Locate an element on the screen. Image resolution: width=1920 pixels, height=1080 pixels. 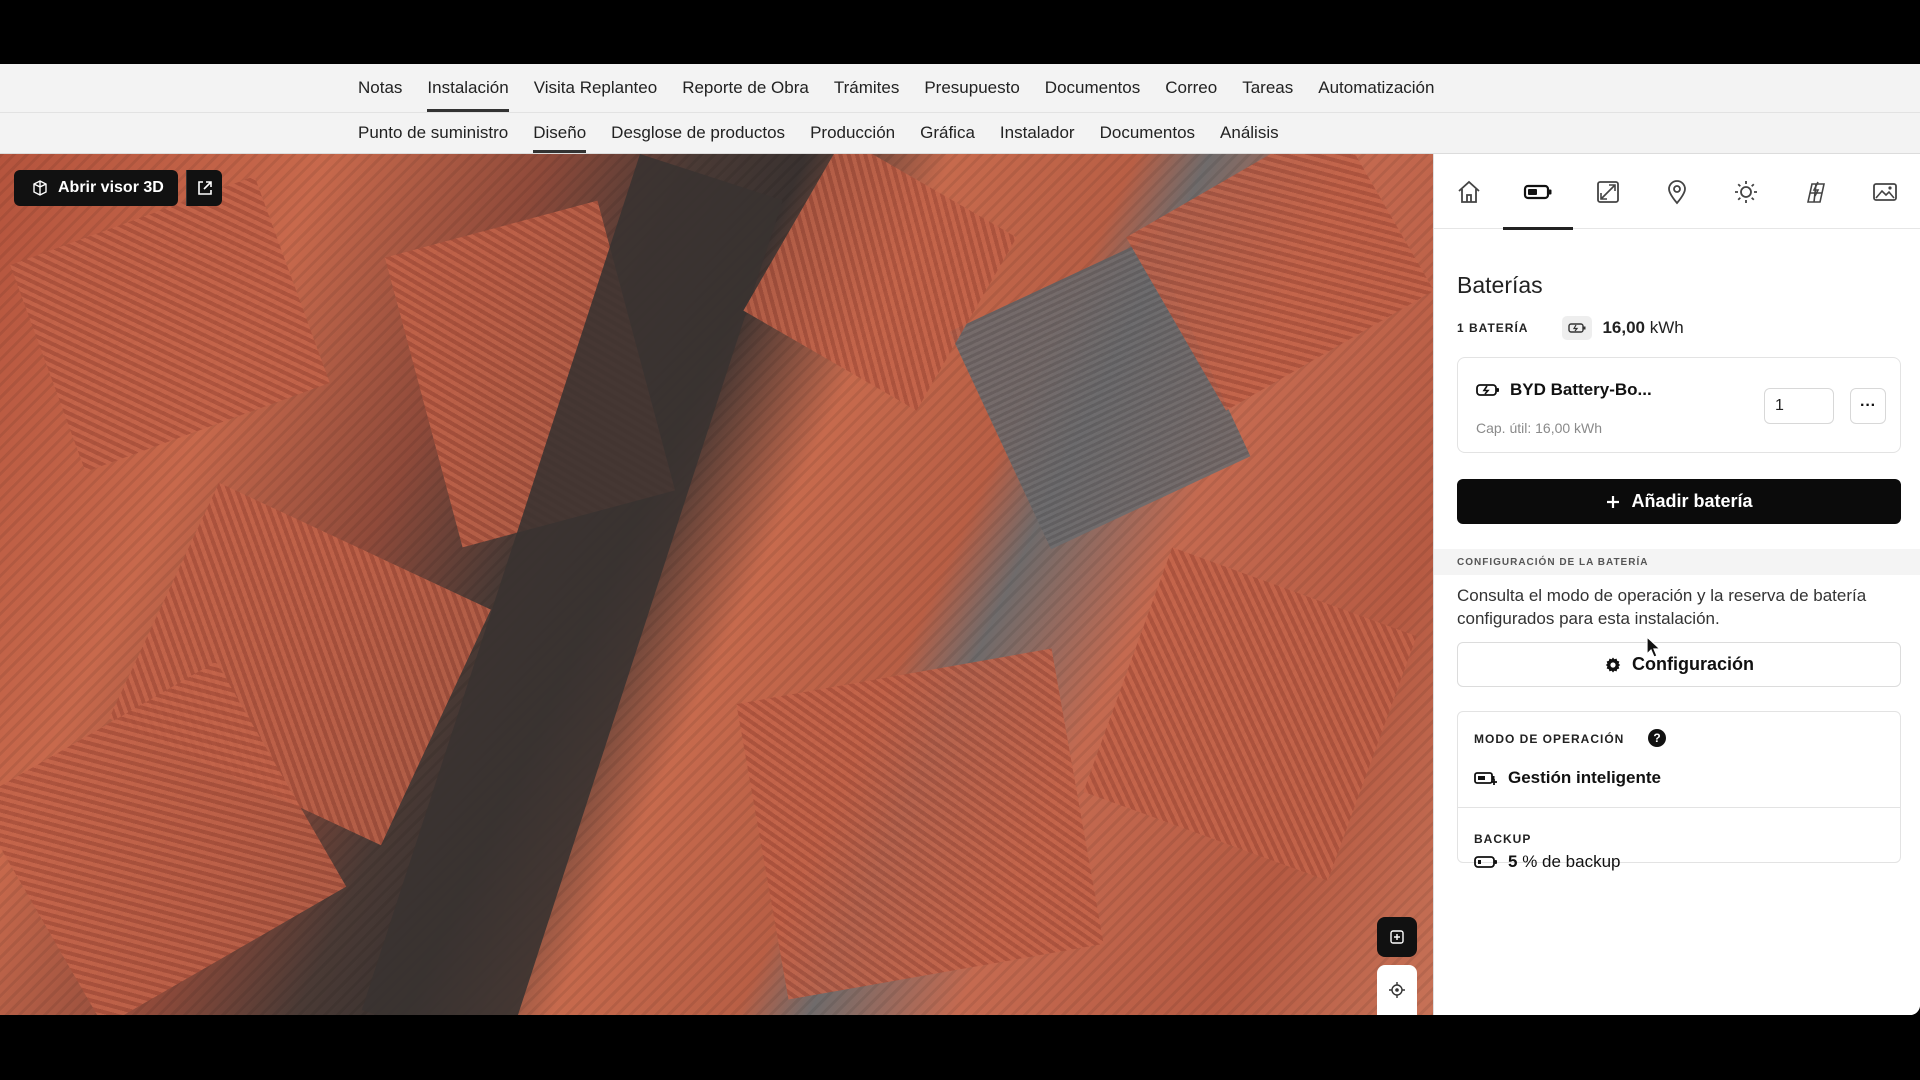
battery-icon is located at coordinates (1538, 191).